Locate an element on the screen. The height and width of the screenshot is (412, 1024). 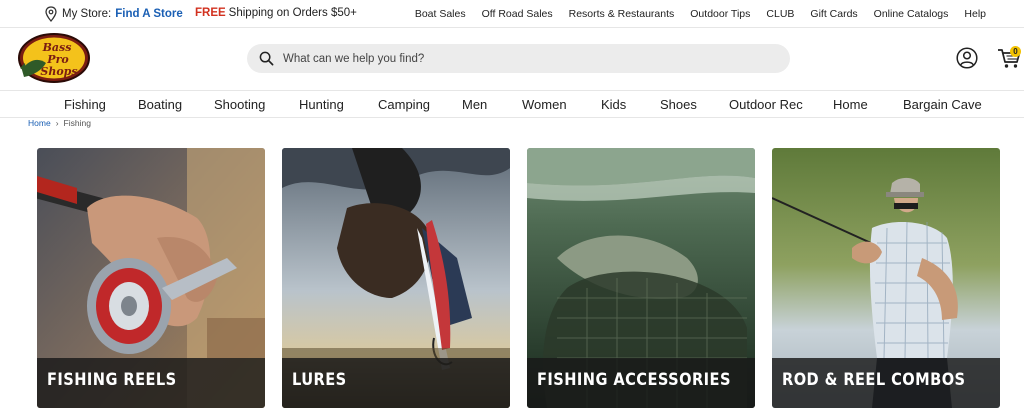
site-header: Bass Pro Shops 0 is located at coordinates (512, 59).